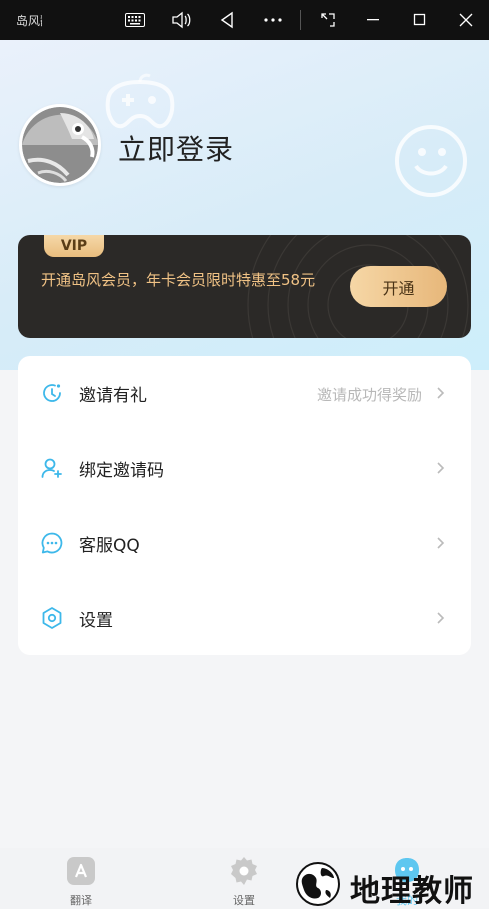  I want to click on close-icon, so click(466, 20).